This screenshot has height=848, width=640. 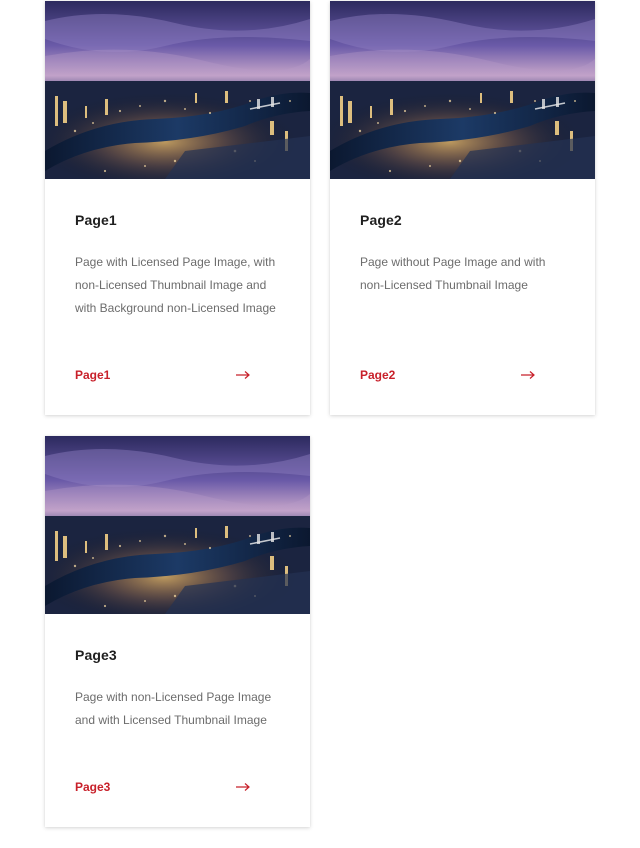 I want to click on card-title: Page3, so click(x=96, y=655).